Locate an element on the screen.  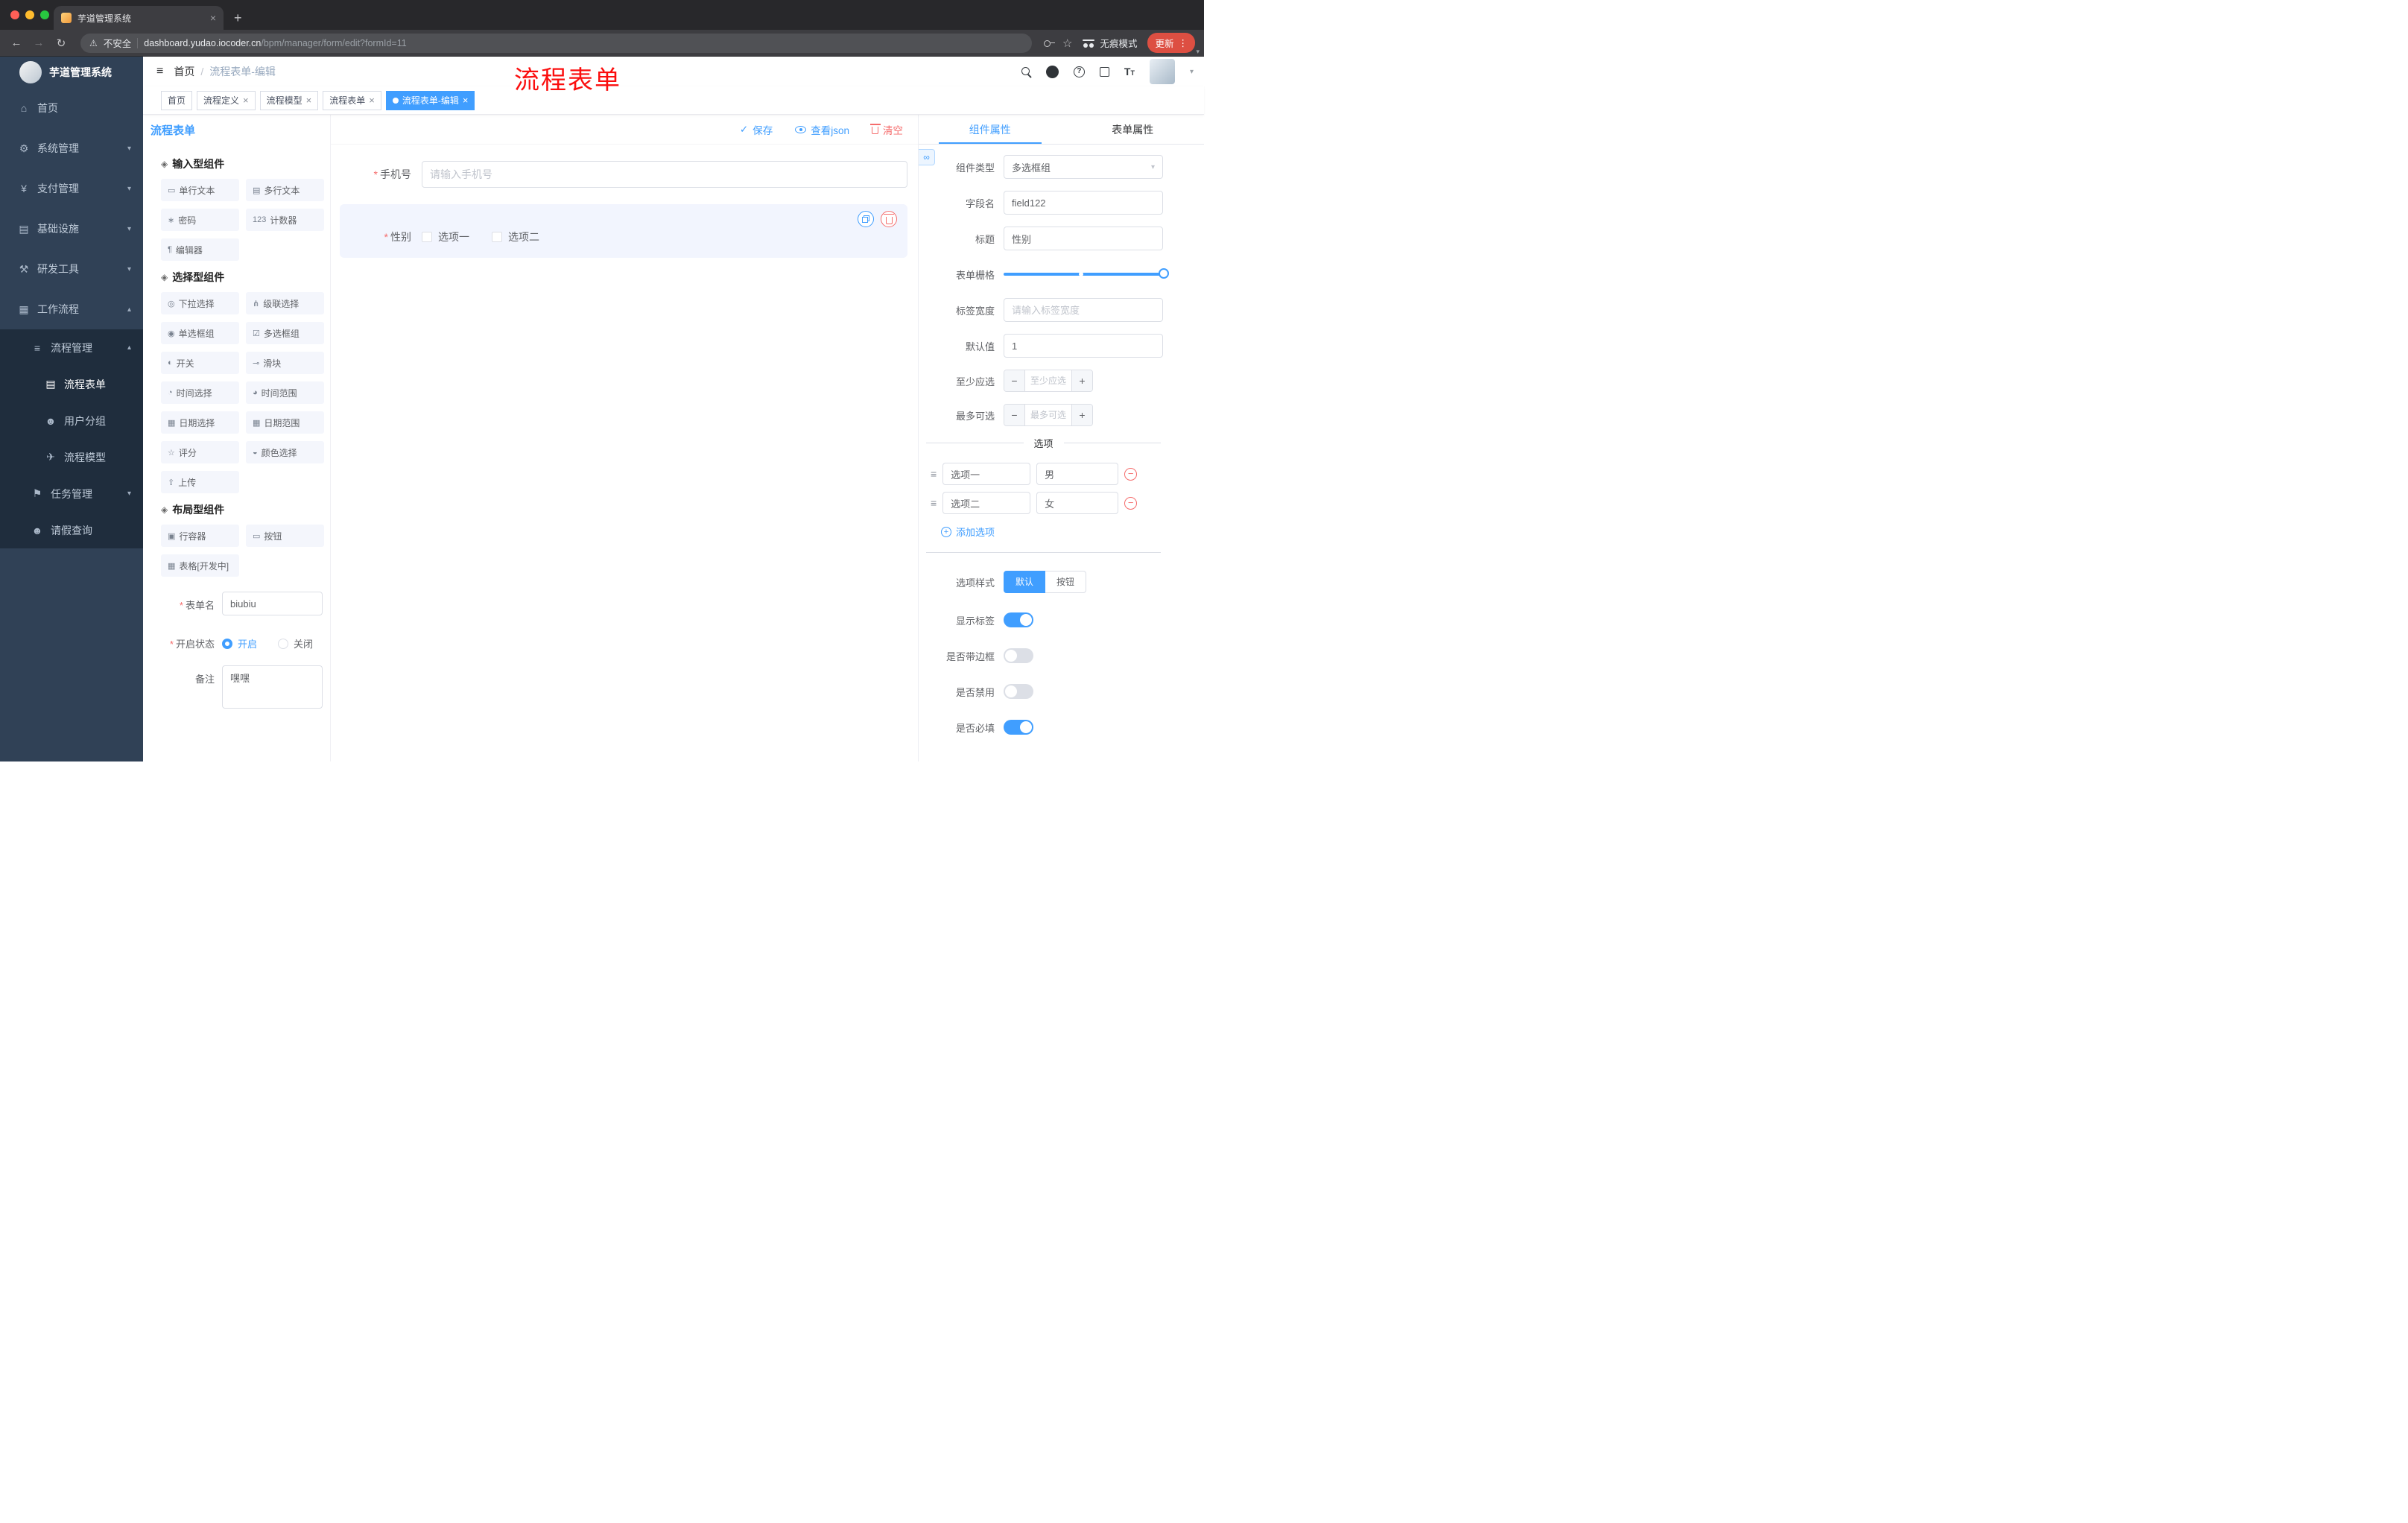
phone-input is located at coordinates (664, 175).